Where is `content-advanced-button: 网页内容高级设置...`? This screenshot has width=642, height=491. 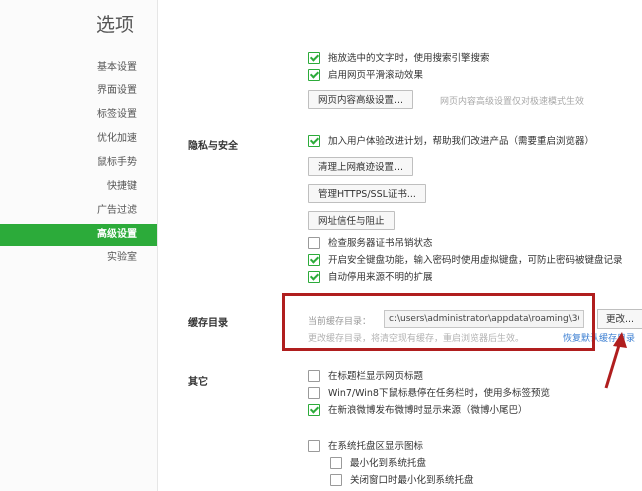 content-advanced-button: 网页内容高级设置... is located at coordinates (361, 99).